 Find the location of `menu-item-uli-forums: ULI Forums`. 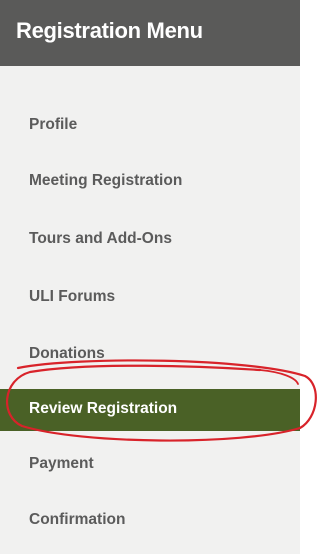

menu-item-uli-forums: ULI Forums is located at coordinates (150, 298).